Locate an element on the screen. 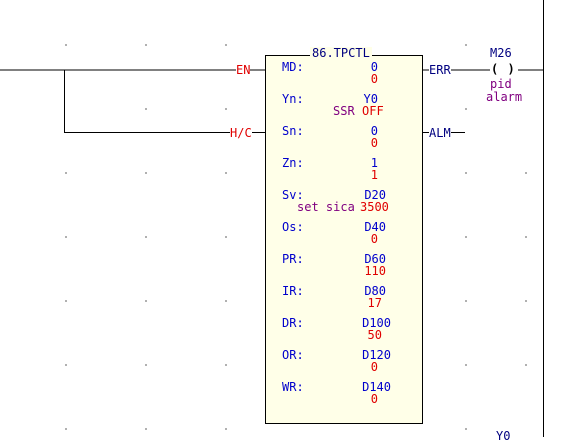 Image resolution: width=584 pixels, height=443 pixels. input-en: EN is located at coordinates (243, 70).